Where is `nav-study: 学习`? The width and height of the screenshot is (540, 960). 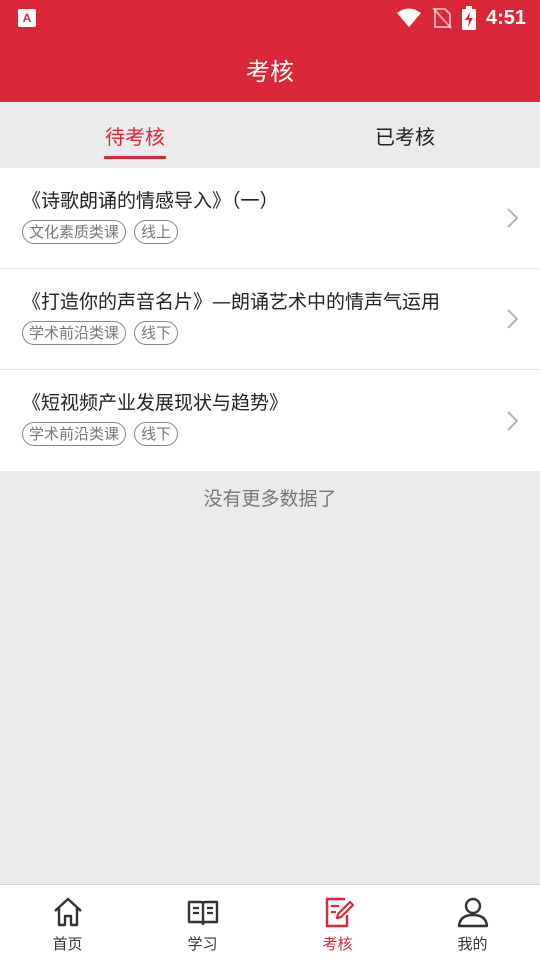 nav-study: 学习 is located at coordinates (202, 922).